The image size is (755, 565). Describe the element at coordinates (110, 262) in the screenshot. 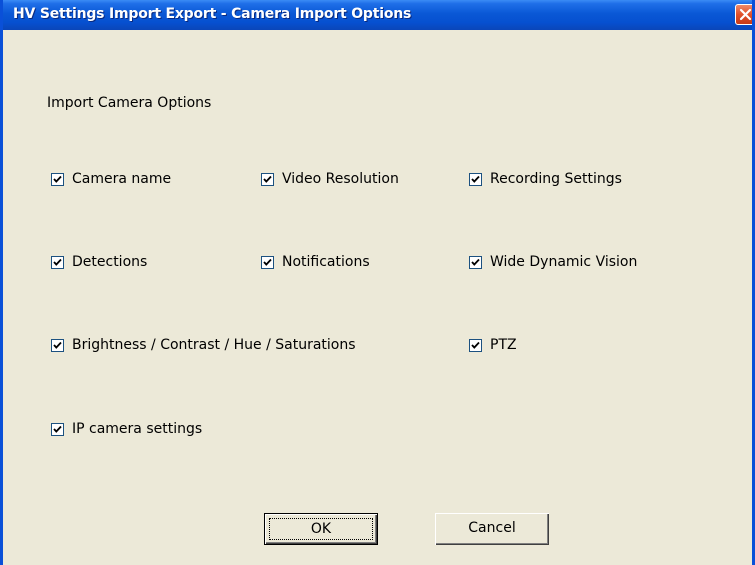

I see `option-label: Detections` at that location.